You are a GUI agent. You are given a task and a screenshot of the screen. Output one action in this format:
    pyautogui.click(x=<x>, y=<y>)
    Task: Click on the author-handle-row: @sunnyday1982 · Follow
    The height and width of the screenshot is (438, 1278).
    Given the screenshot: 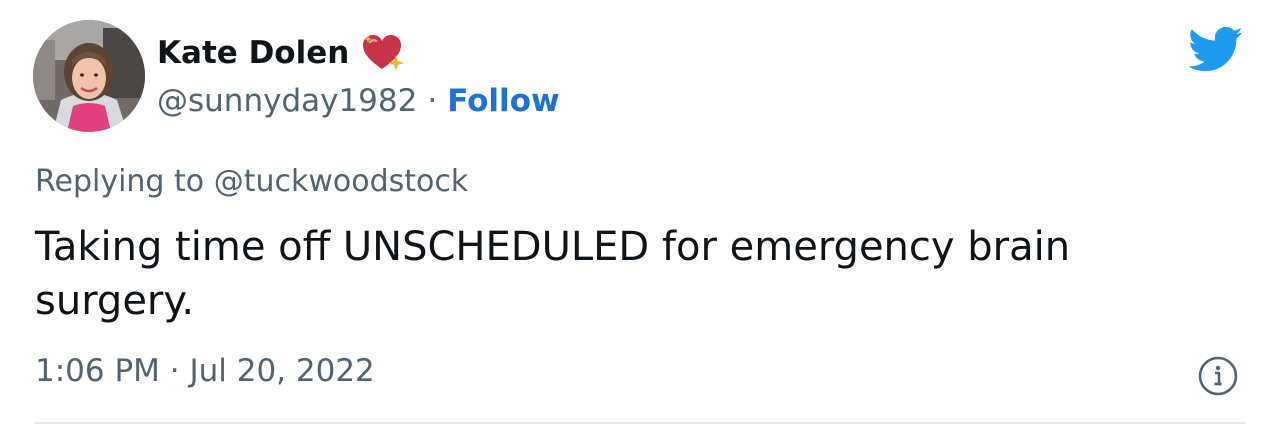 What is the action you would take?
    pyautogui.click(x=358, y=101)
    